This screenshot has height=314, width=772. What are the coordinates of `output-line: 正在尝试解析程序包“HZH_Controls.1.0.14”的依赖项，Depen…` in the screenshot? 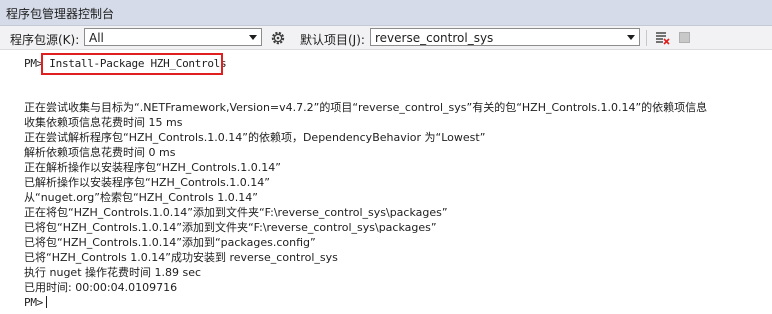 It's located at (255, 137).